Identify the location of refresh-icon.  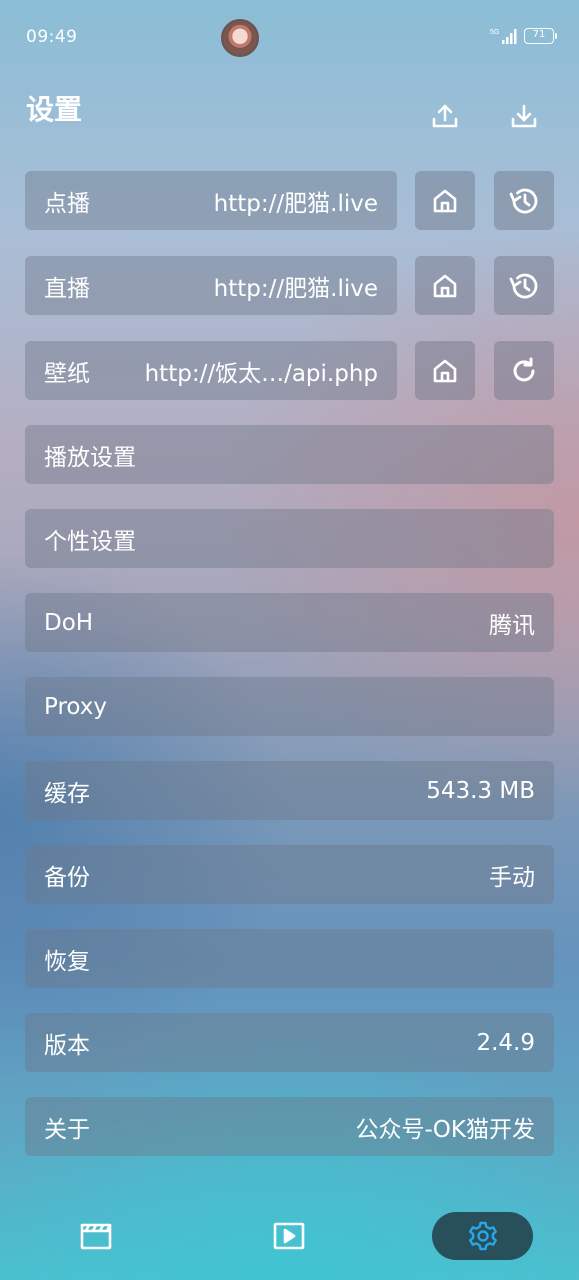
(524, 369).